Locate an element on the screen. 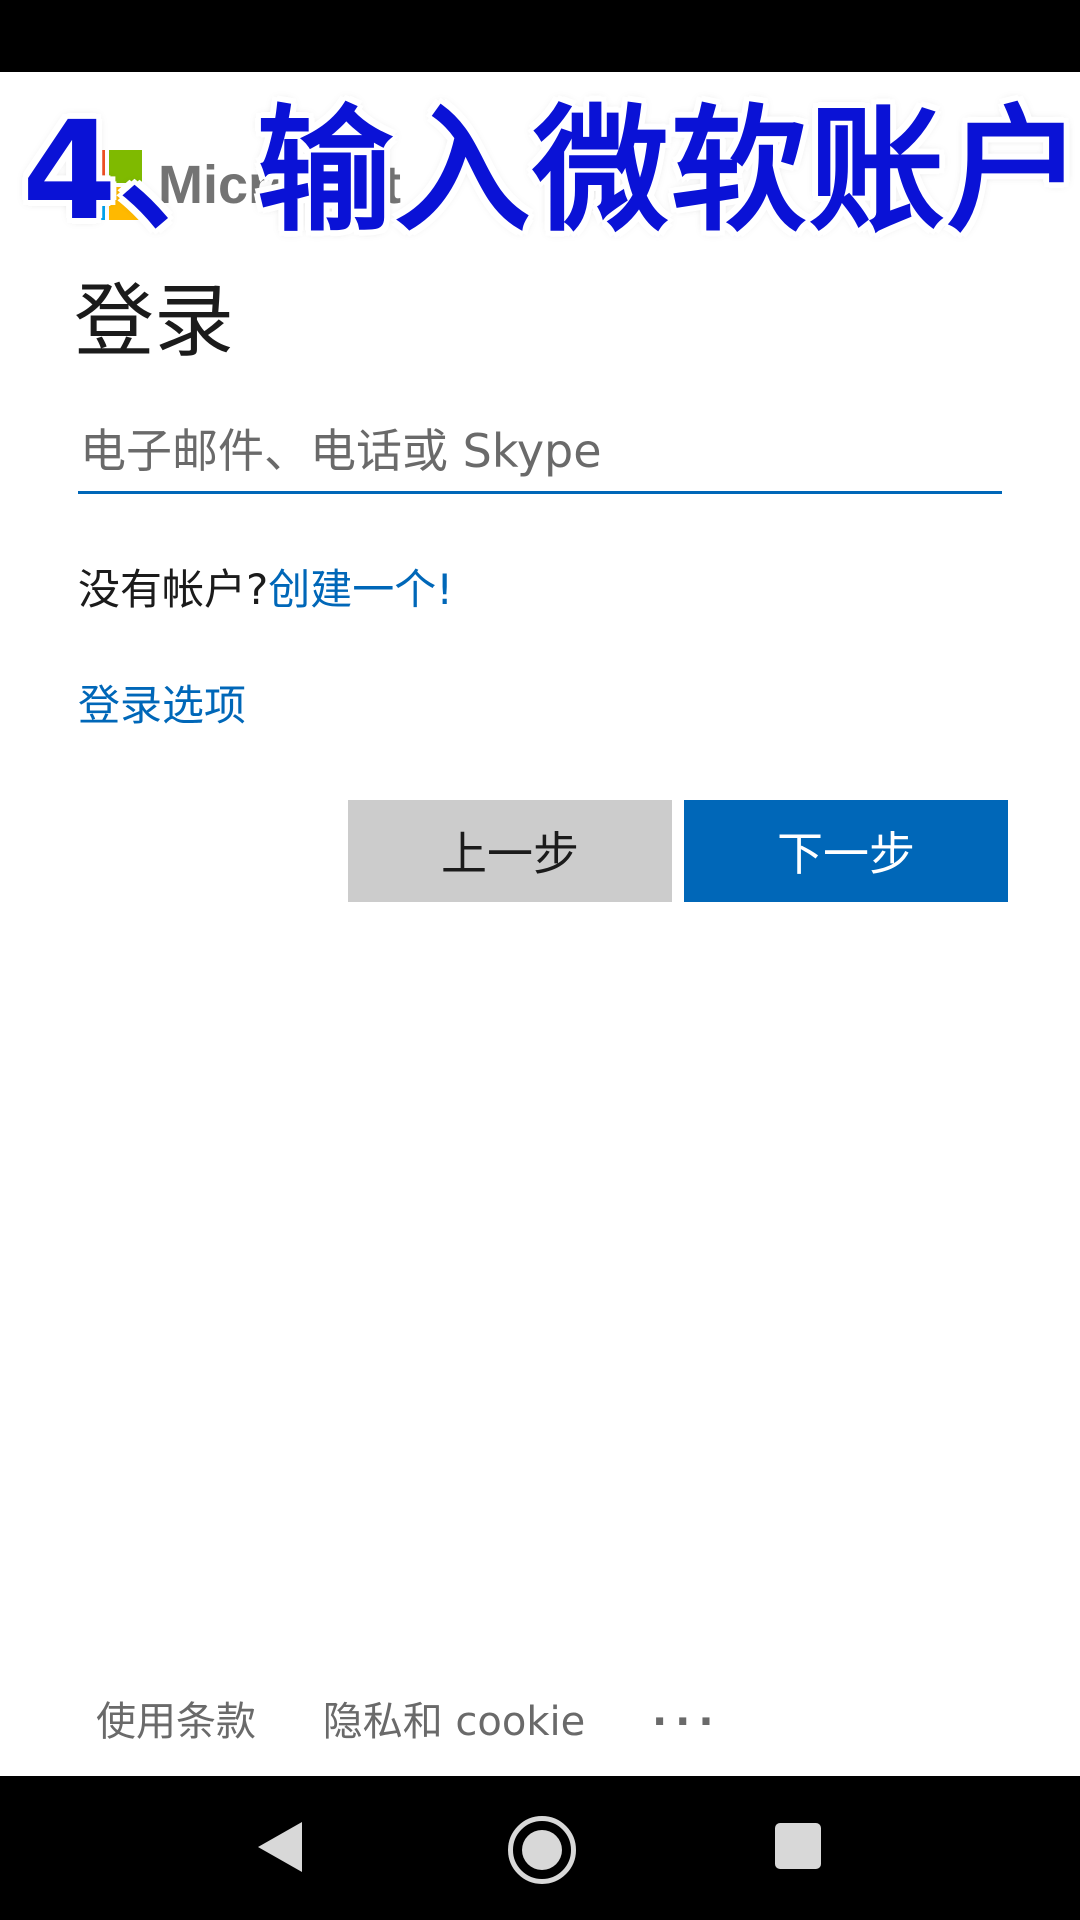 Image resolution: width=1080 pixels, height=1920 pixels. more-options-button: ··· is located at coordinates (687, 1722).